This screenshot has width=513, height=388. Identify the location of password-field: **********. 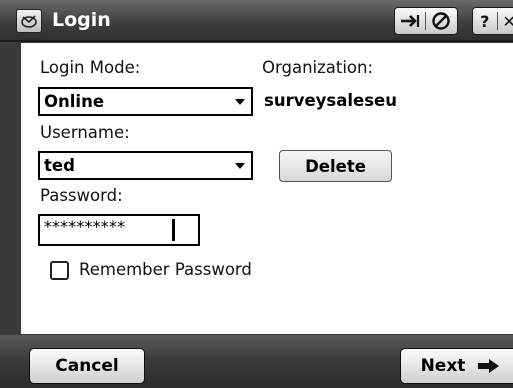
(119, 230).